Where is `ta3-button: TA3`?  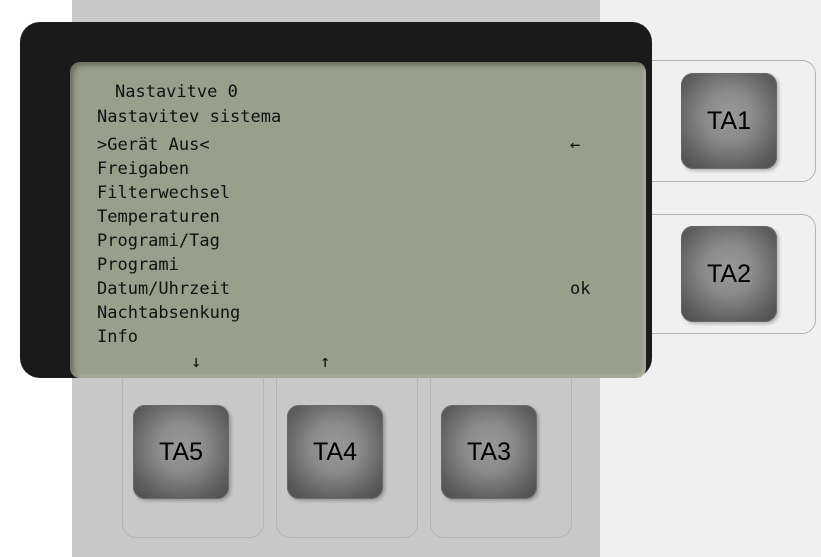 ta3-button: TA3 is located at coordinates (489, 452).